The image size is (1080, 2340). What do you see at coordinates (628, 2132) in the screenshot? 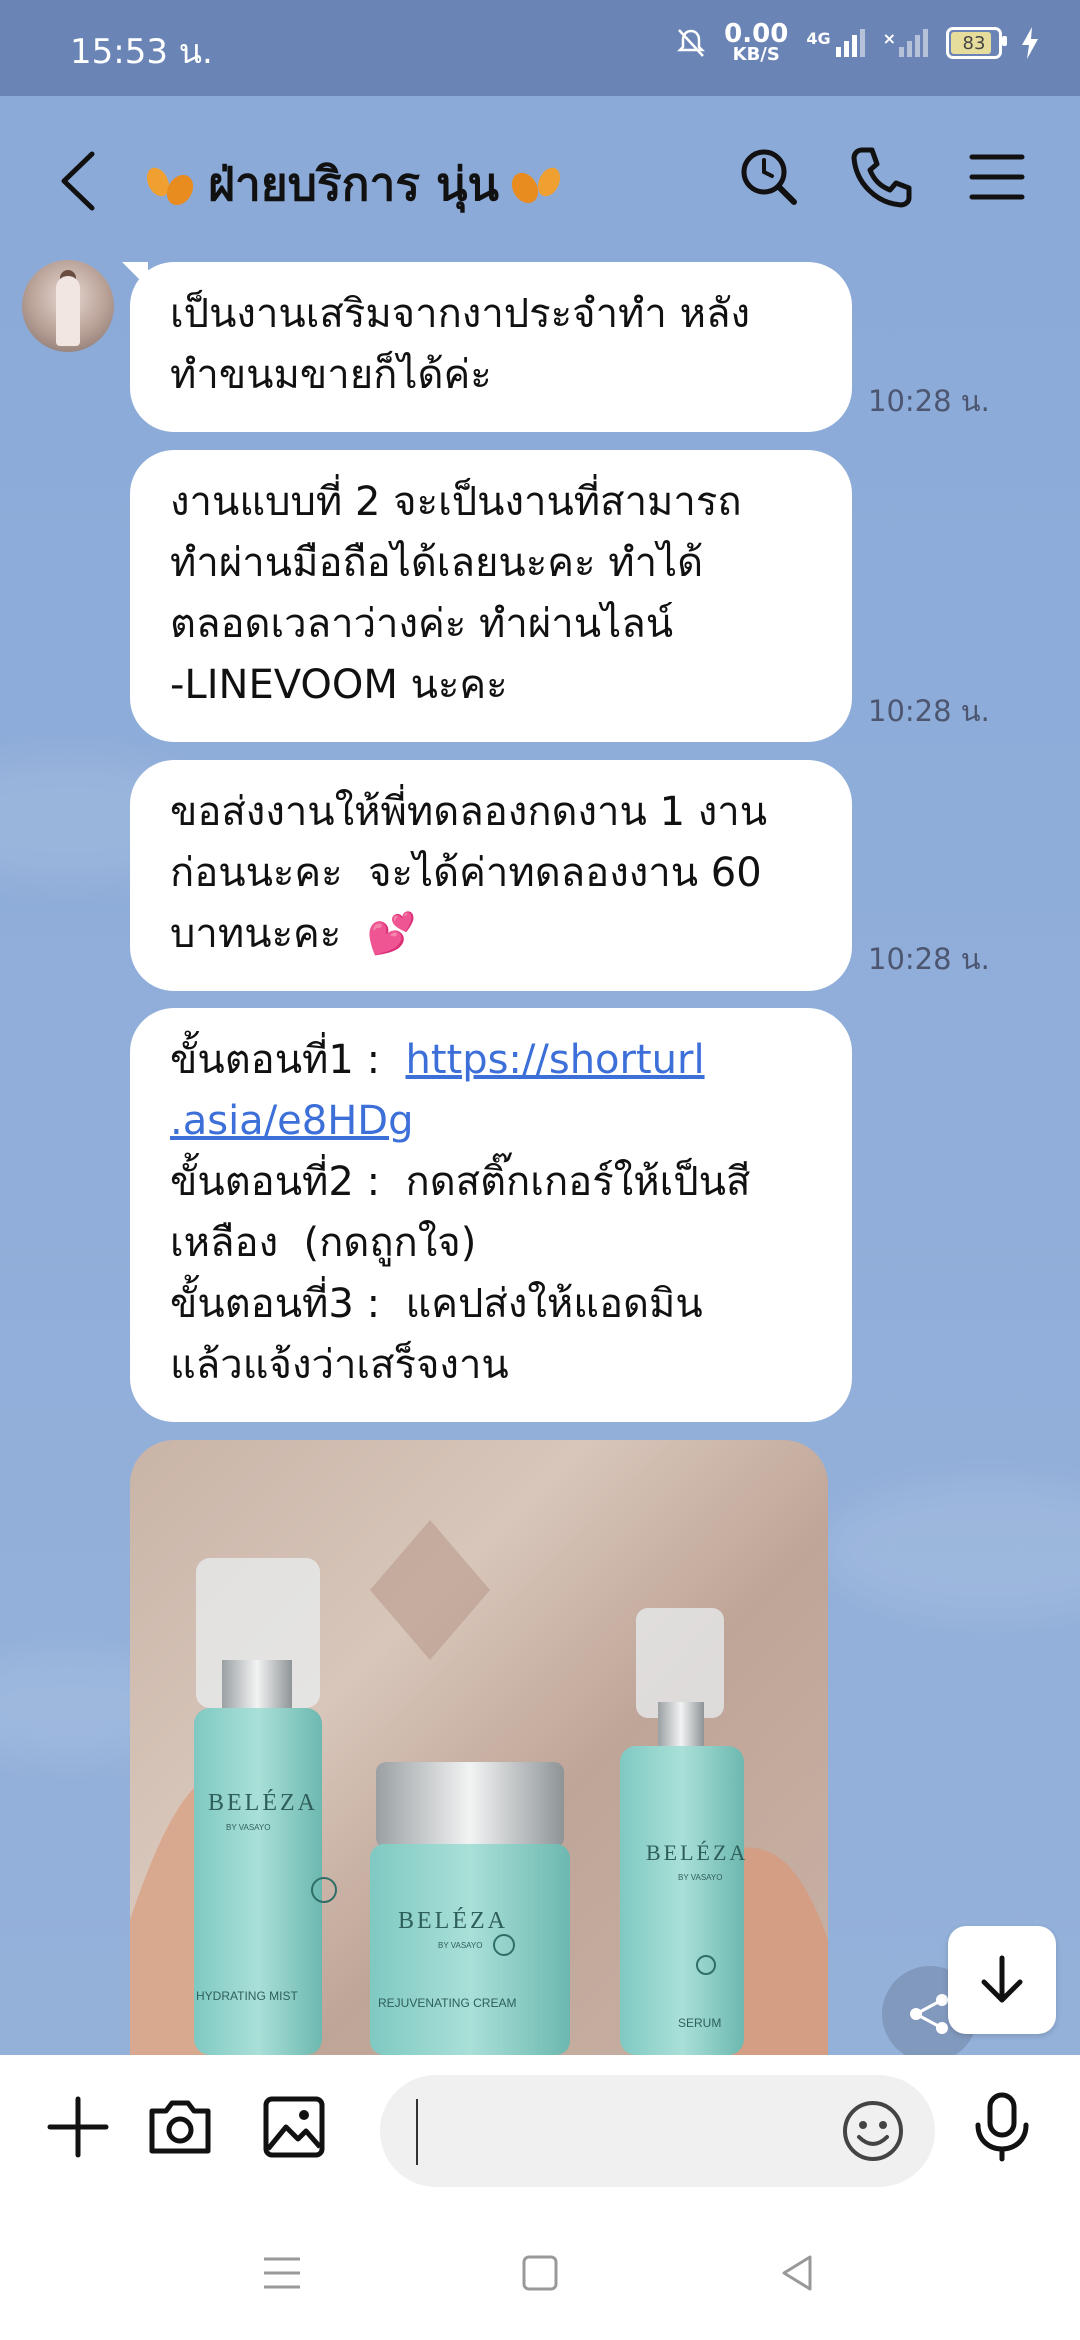
I see `message-input` at bounding box center [628, 2132].